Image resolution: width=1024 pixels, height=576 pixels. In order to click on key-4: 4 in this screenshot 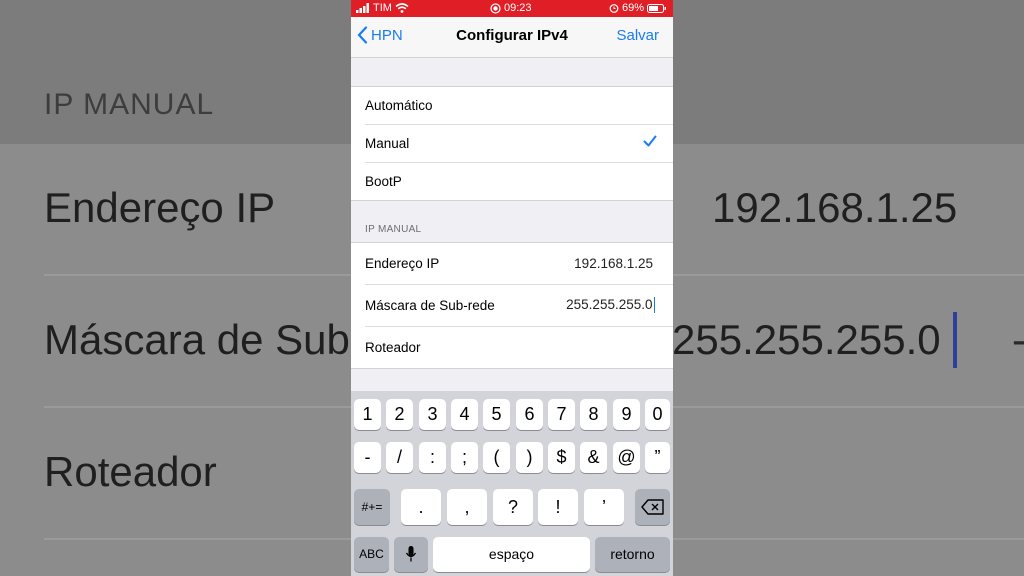, I will do `click(464, 414)`.